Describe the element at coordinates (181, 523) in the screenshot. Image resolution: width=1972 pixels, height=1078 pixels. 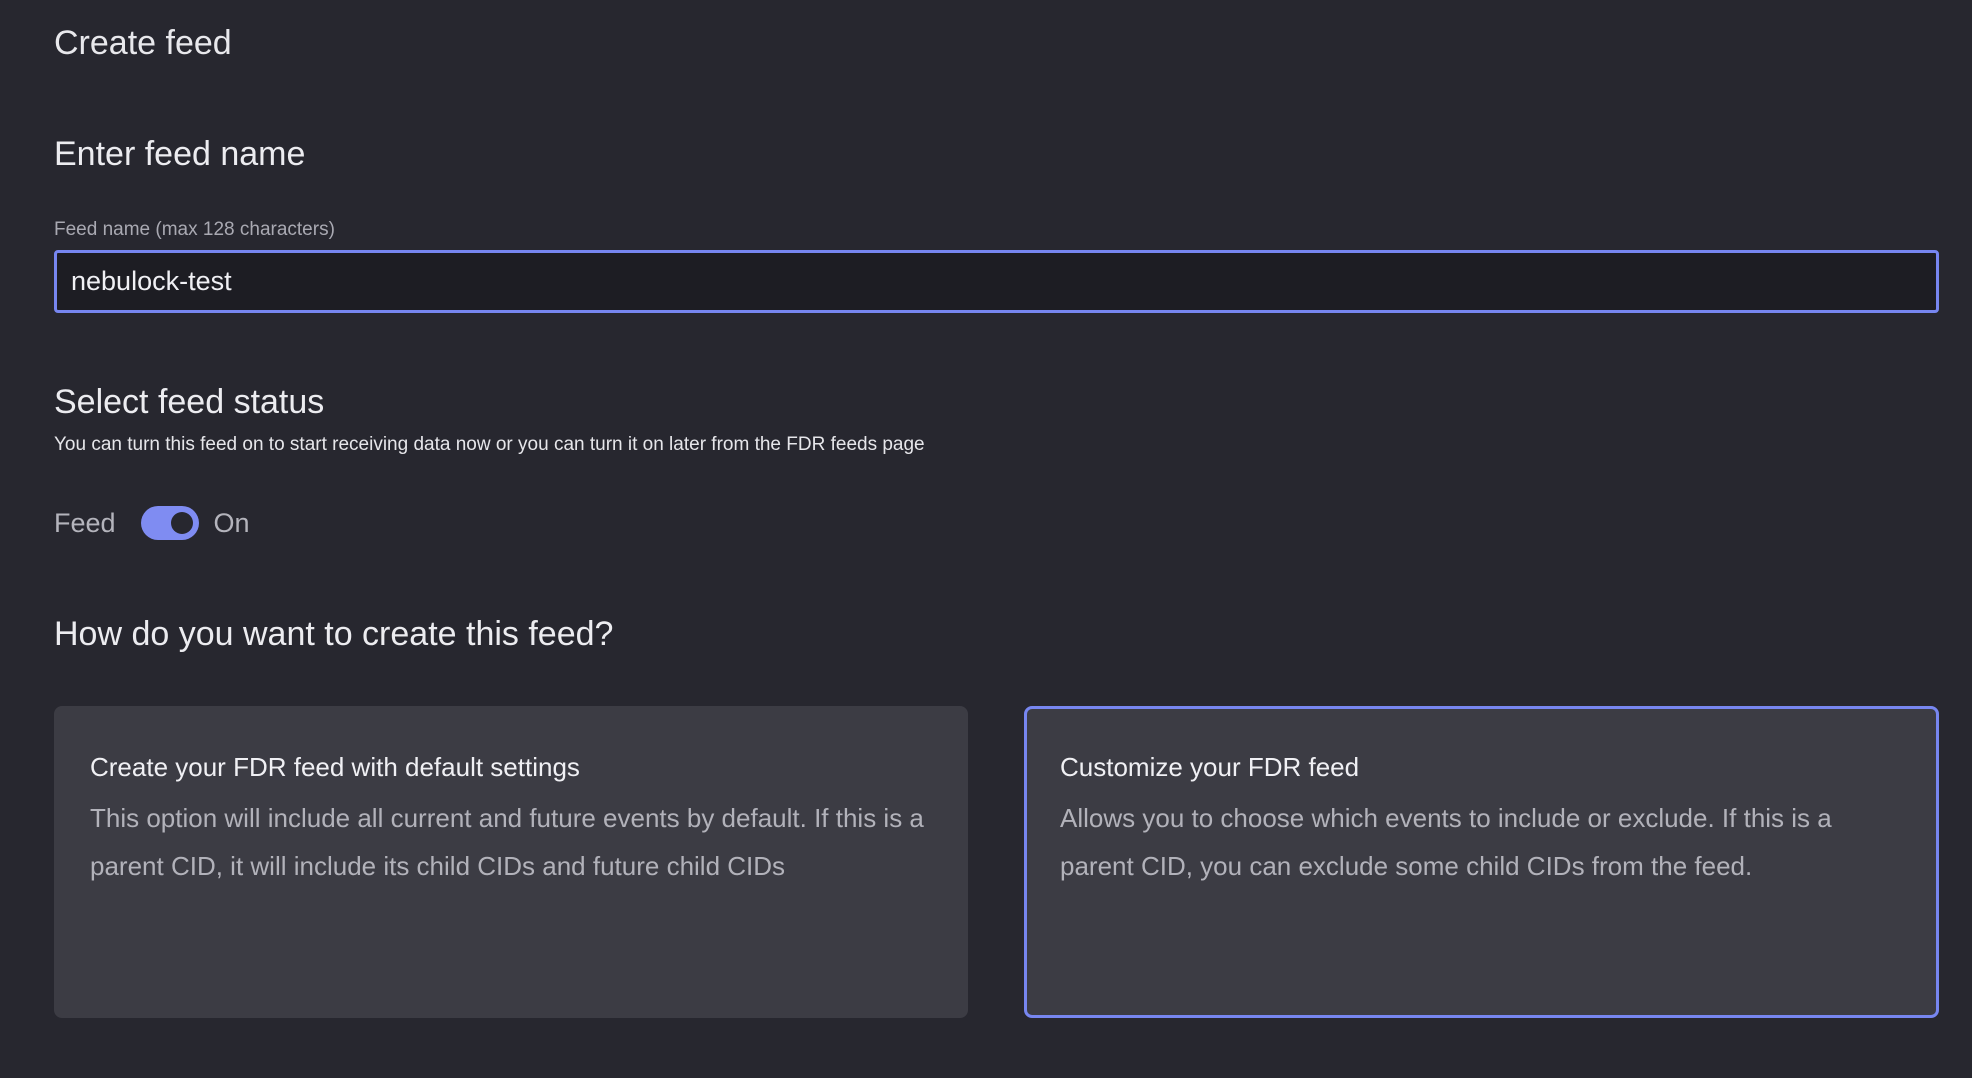
I see `toggle-knob` at that location.